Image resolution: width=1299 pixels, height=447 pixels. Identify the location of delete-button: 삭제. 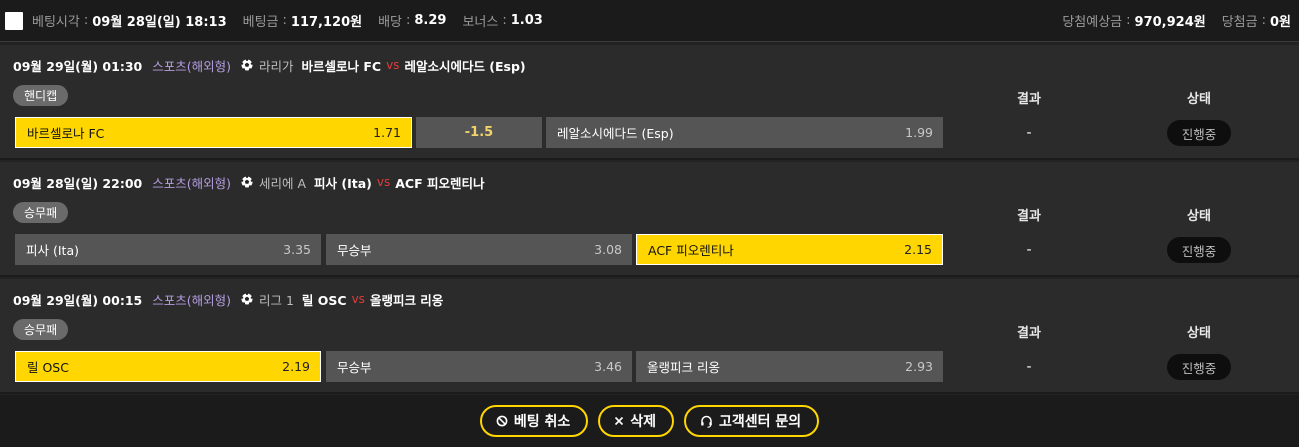
(636, 421).